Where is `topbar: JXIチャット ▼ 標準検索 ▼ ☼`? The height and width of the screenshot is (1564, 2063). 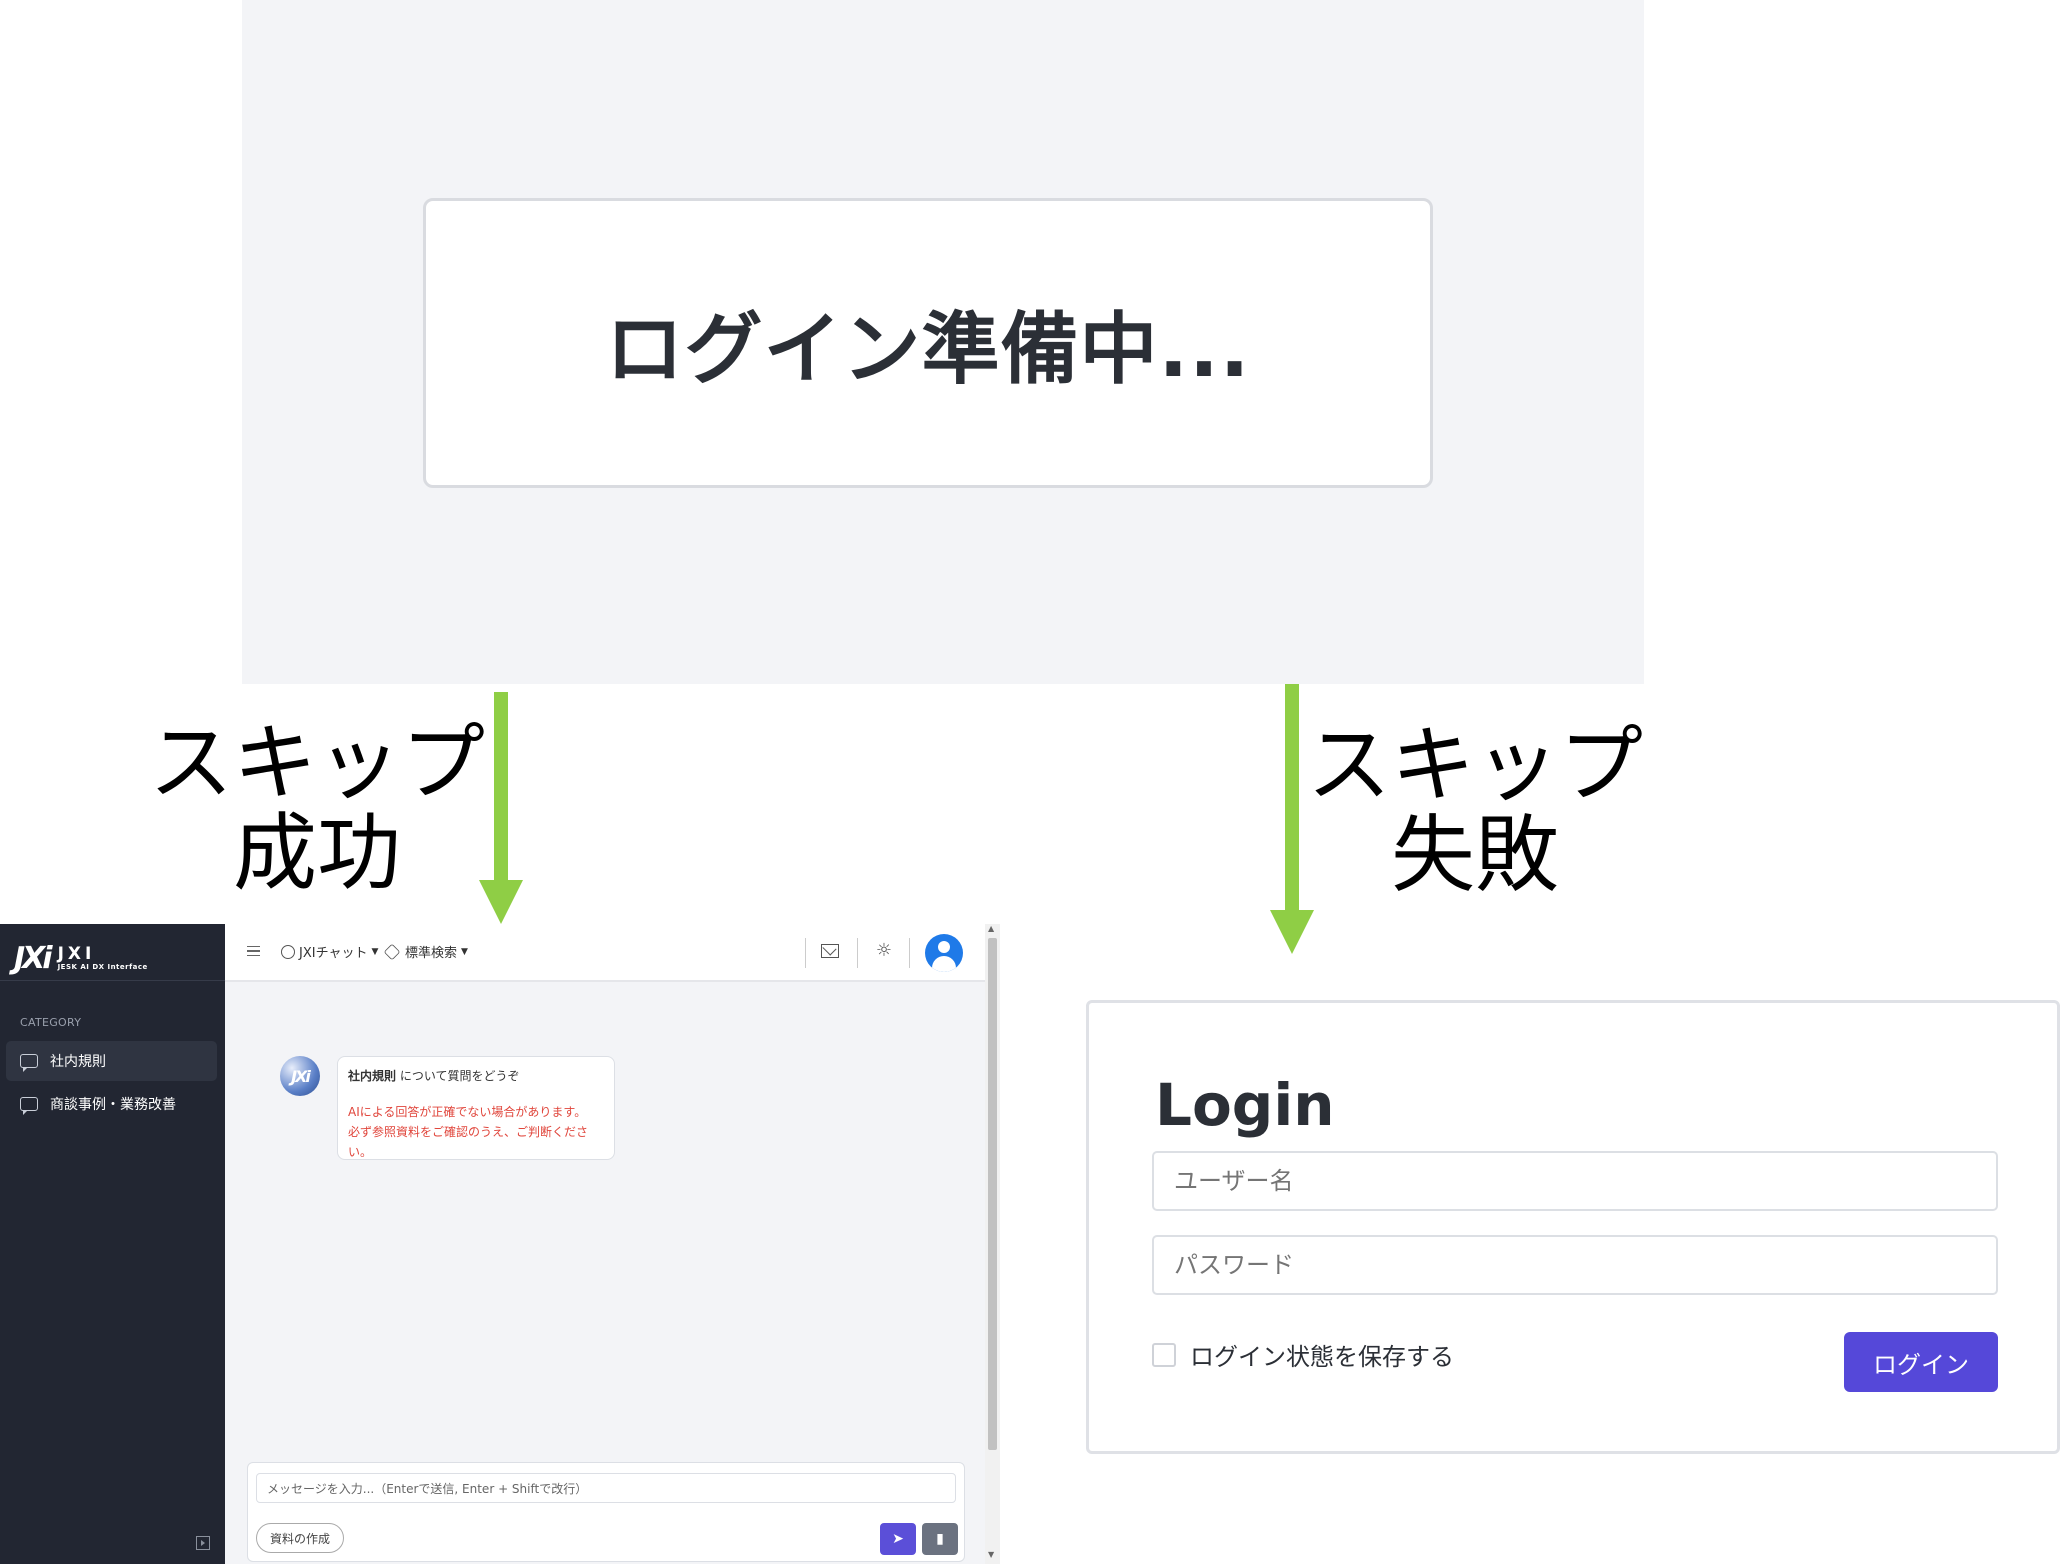
topbar: JXIチャット ▼ 標準検索 ▼ ☼ is located at coordinates (605, 953).